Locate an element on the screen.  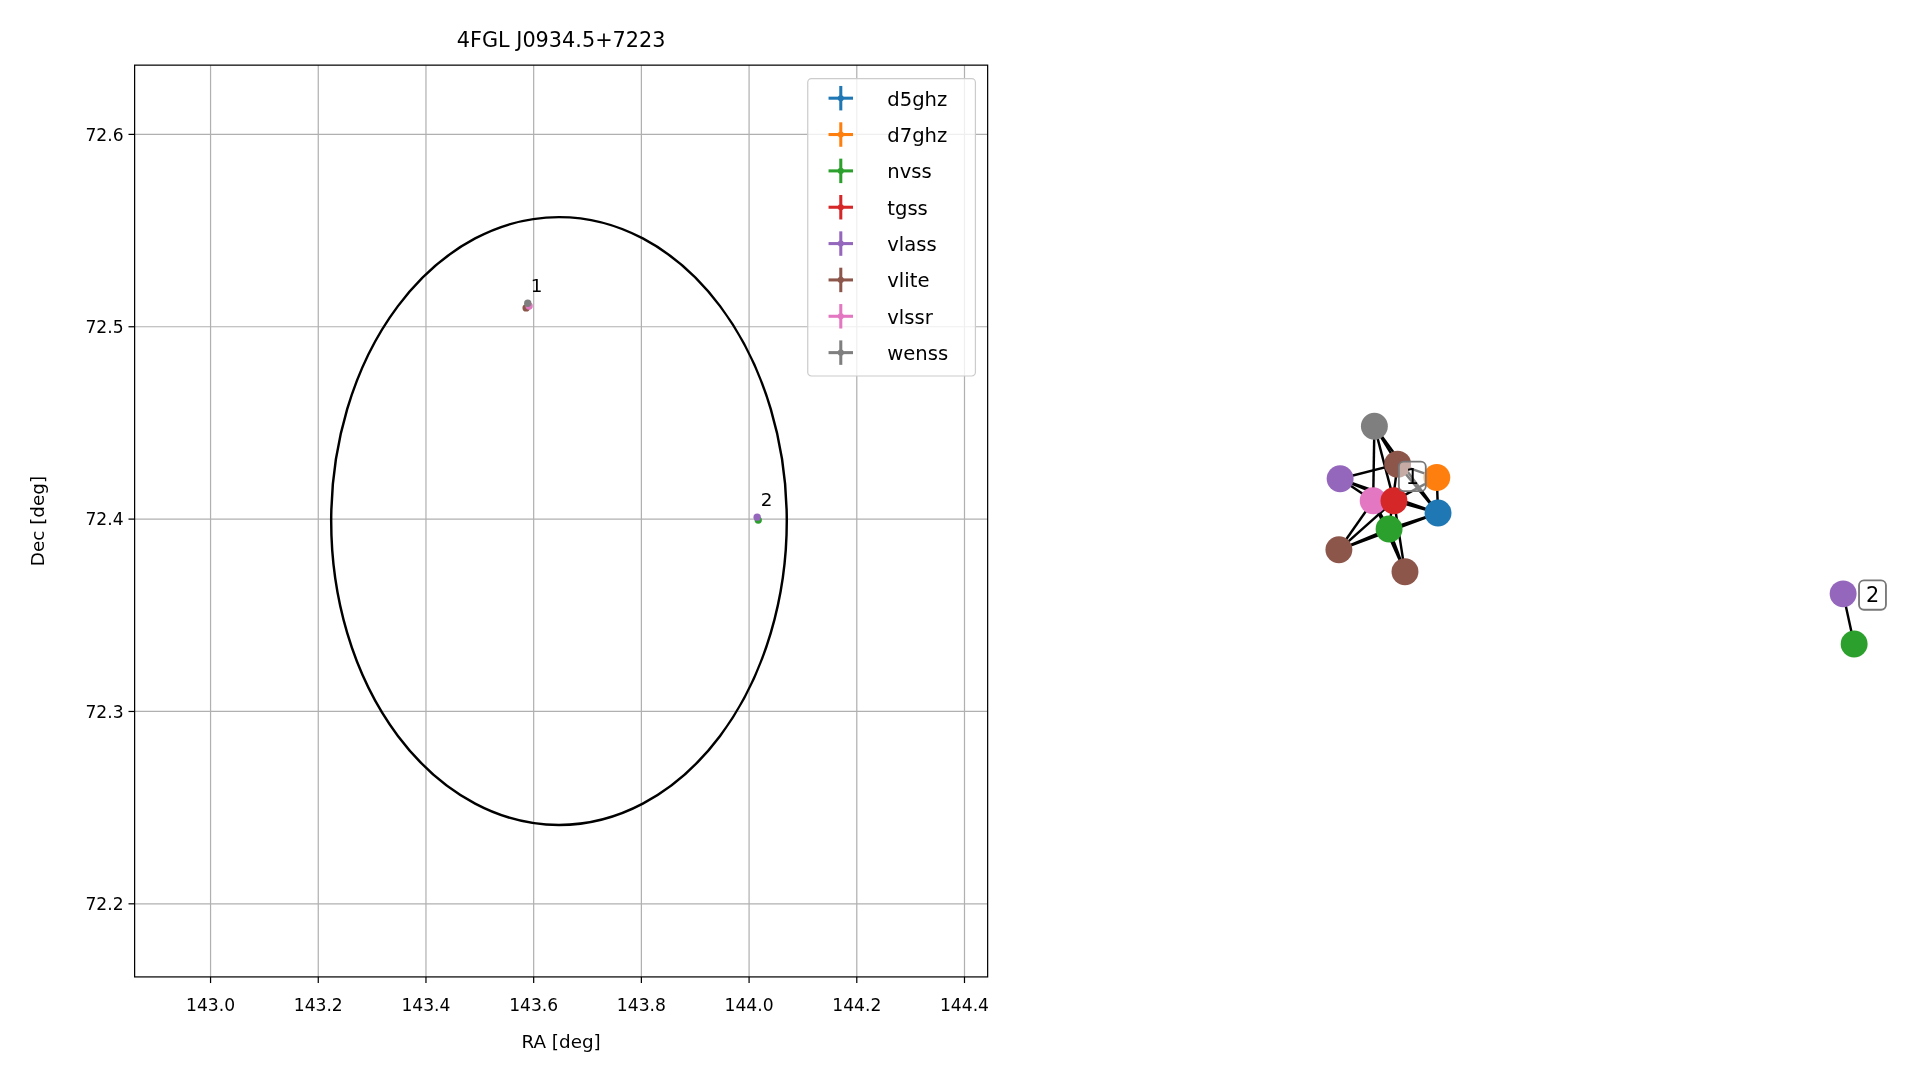
y-tick-label: 72.6 is located at coordinates (104, 134).